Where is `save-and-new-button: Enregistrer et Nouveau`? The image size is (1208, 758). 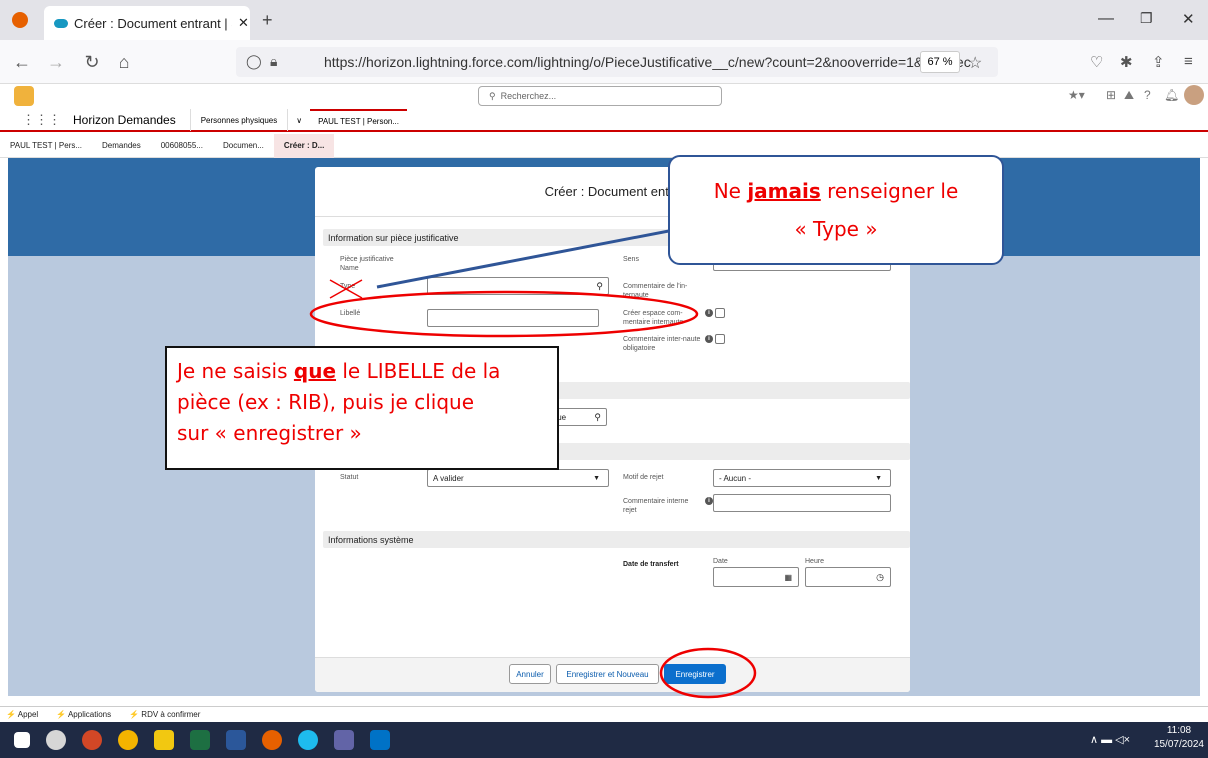 save-and-new-button: Enregistrer et Nouveau is located at coordinates (607, 674).